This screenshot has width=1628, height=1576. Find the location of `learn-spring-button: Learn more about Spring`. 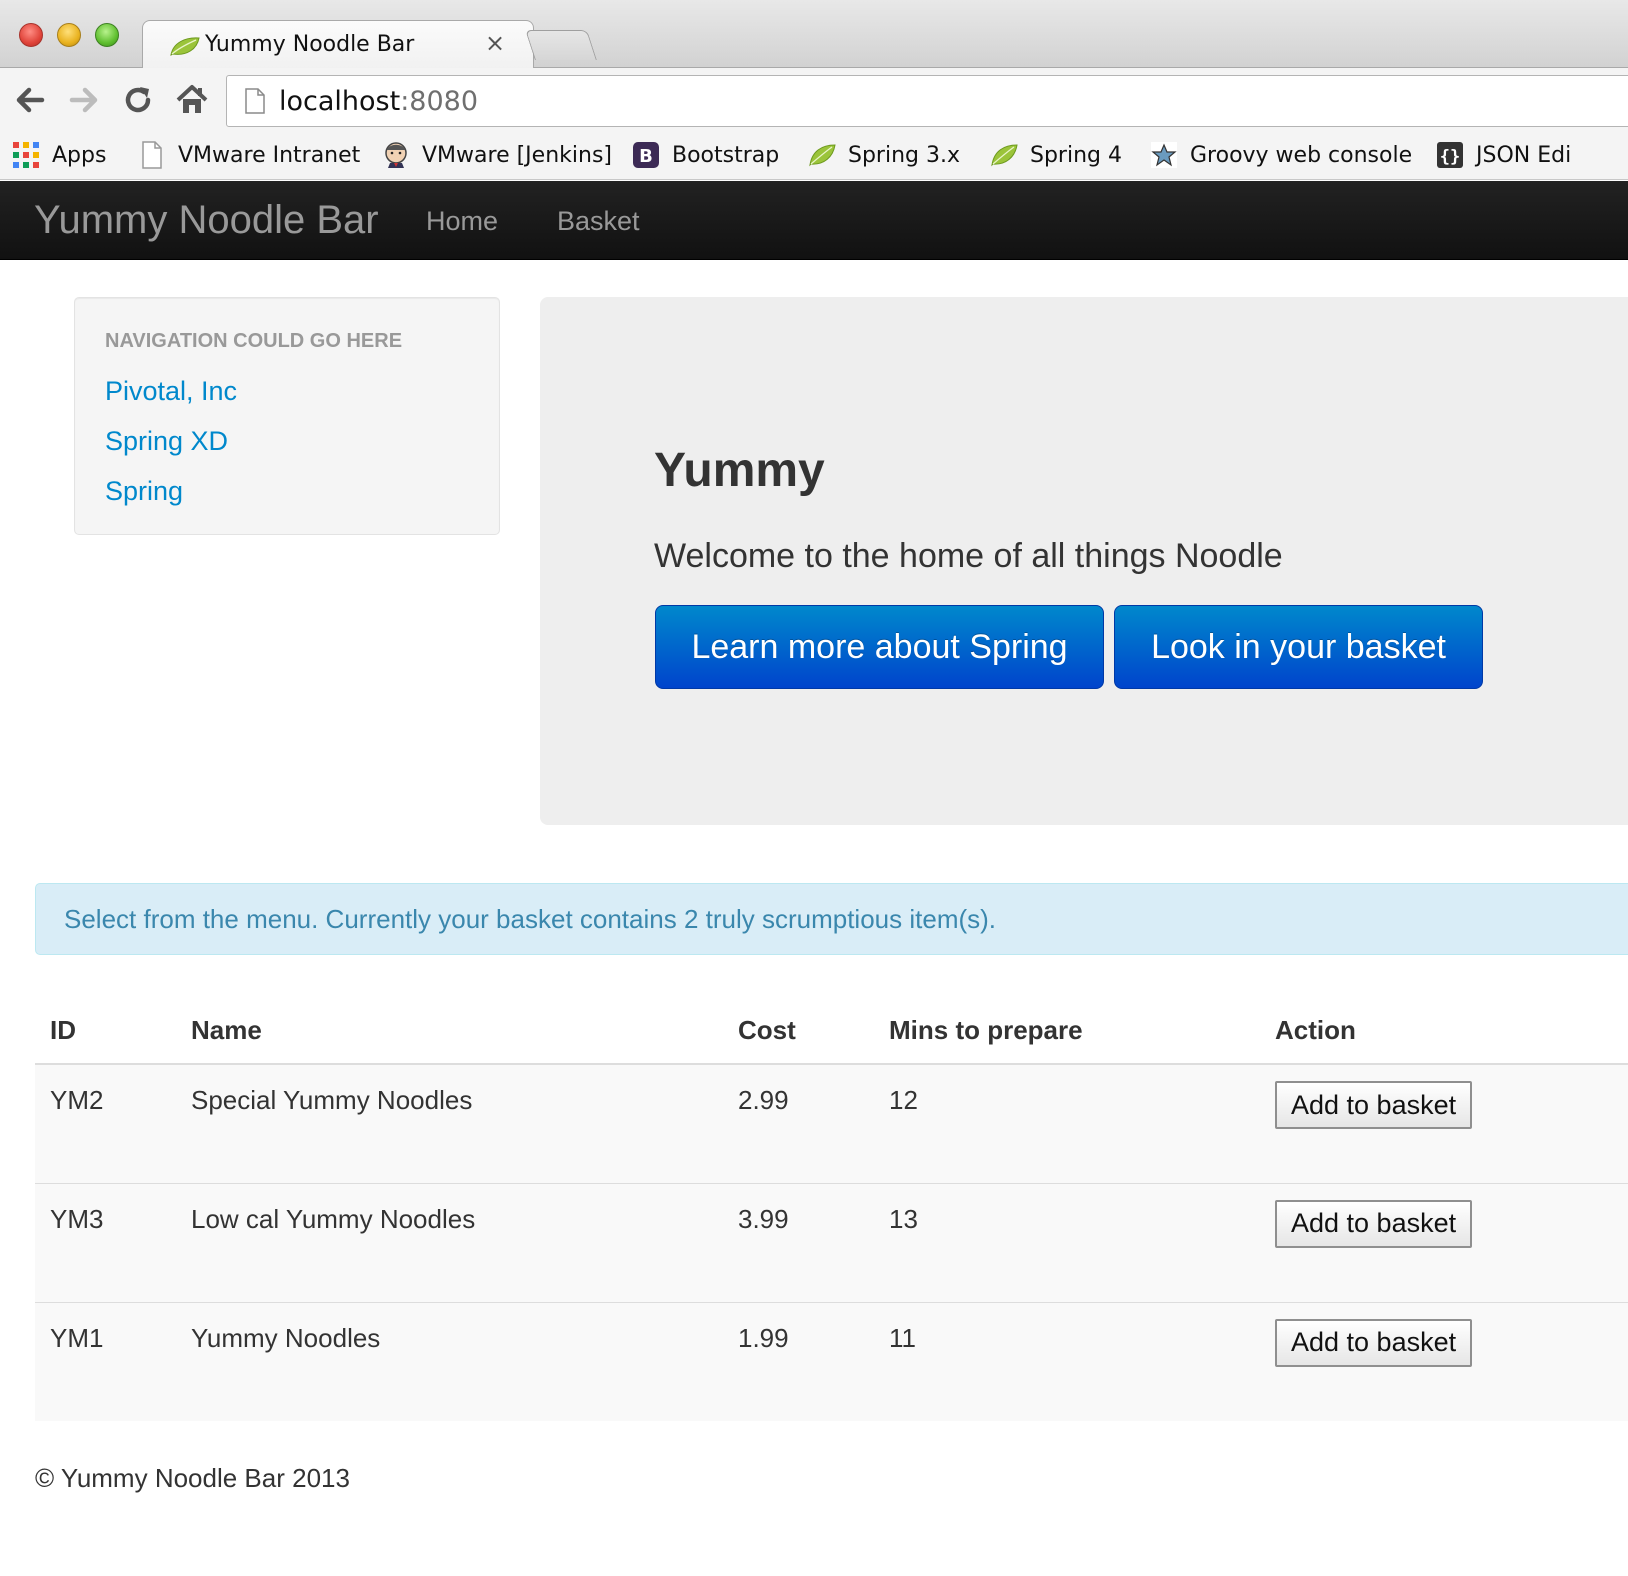

learn-spring-button: Learn more about Spring is located at coordinates (879, 647).